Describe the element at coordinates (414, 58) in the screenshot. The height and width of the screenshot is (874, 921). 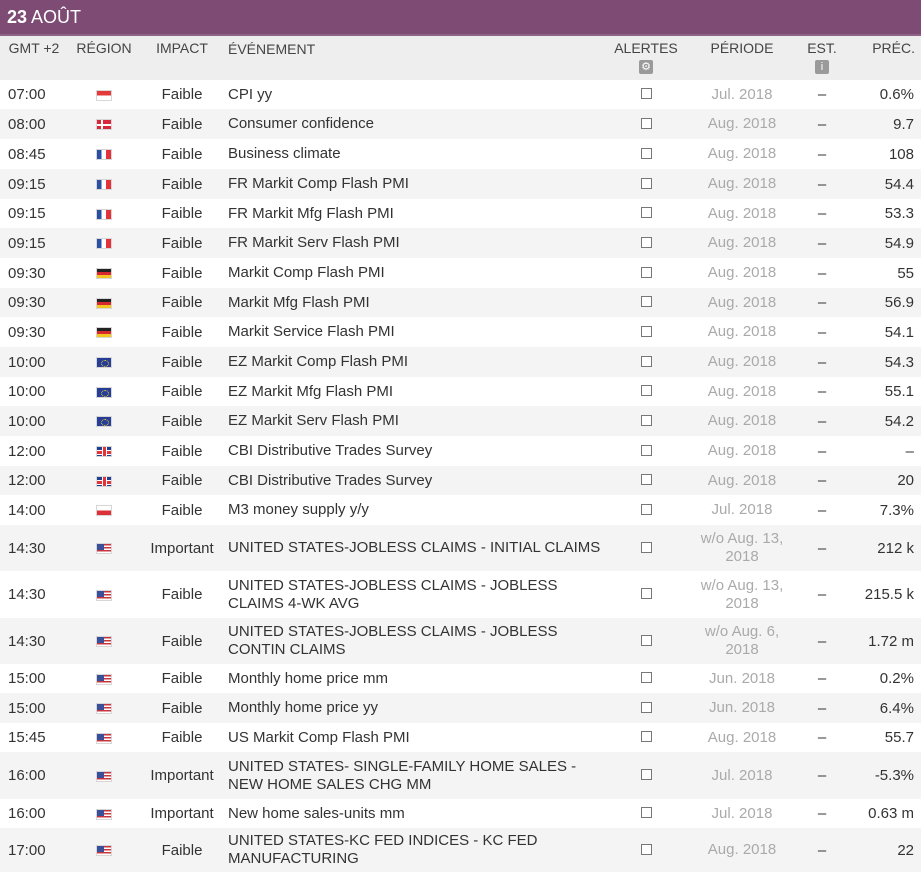
I see `col-event: ÉVÉNEMENT` at that location.